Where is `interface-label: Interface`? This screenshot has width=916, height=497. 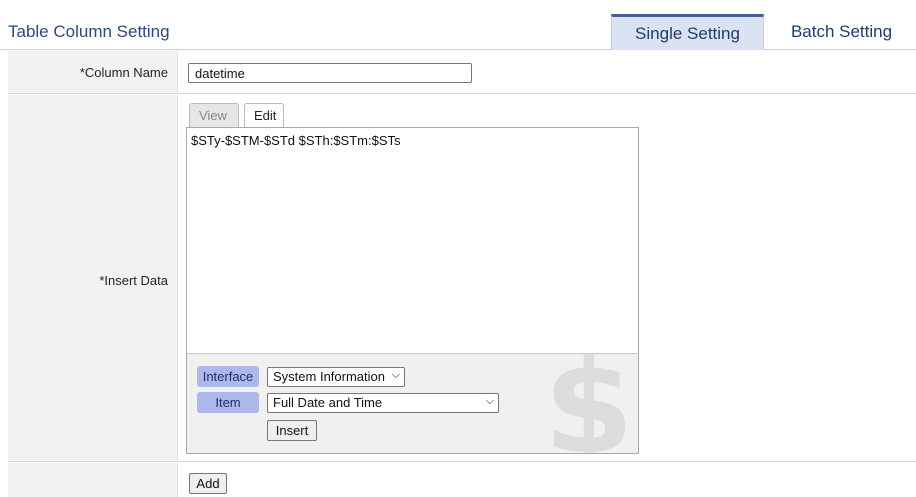 interface-label: Interface is located at coordinates (228, 376).